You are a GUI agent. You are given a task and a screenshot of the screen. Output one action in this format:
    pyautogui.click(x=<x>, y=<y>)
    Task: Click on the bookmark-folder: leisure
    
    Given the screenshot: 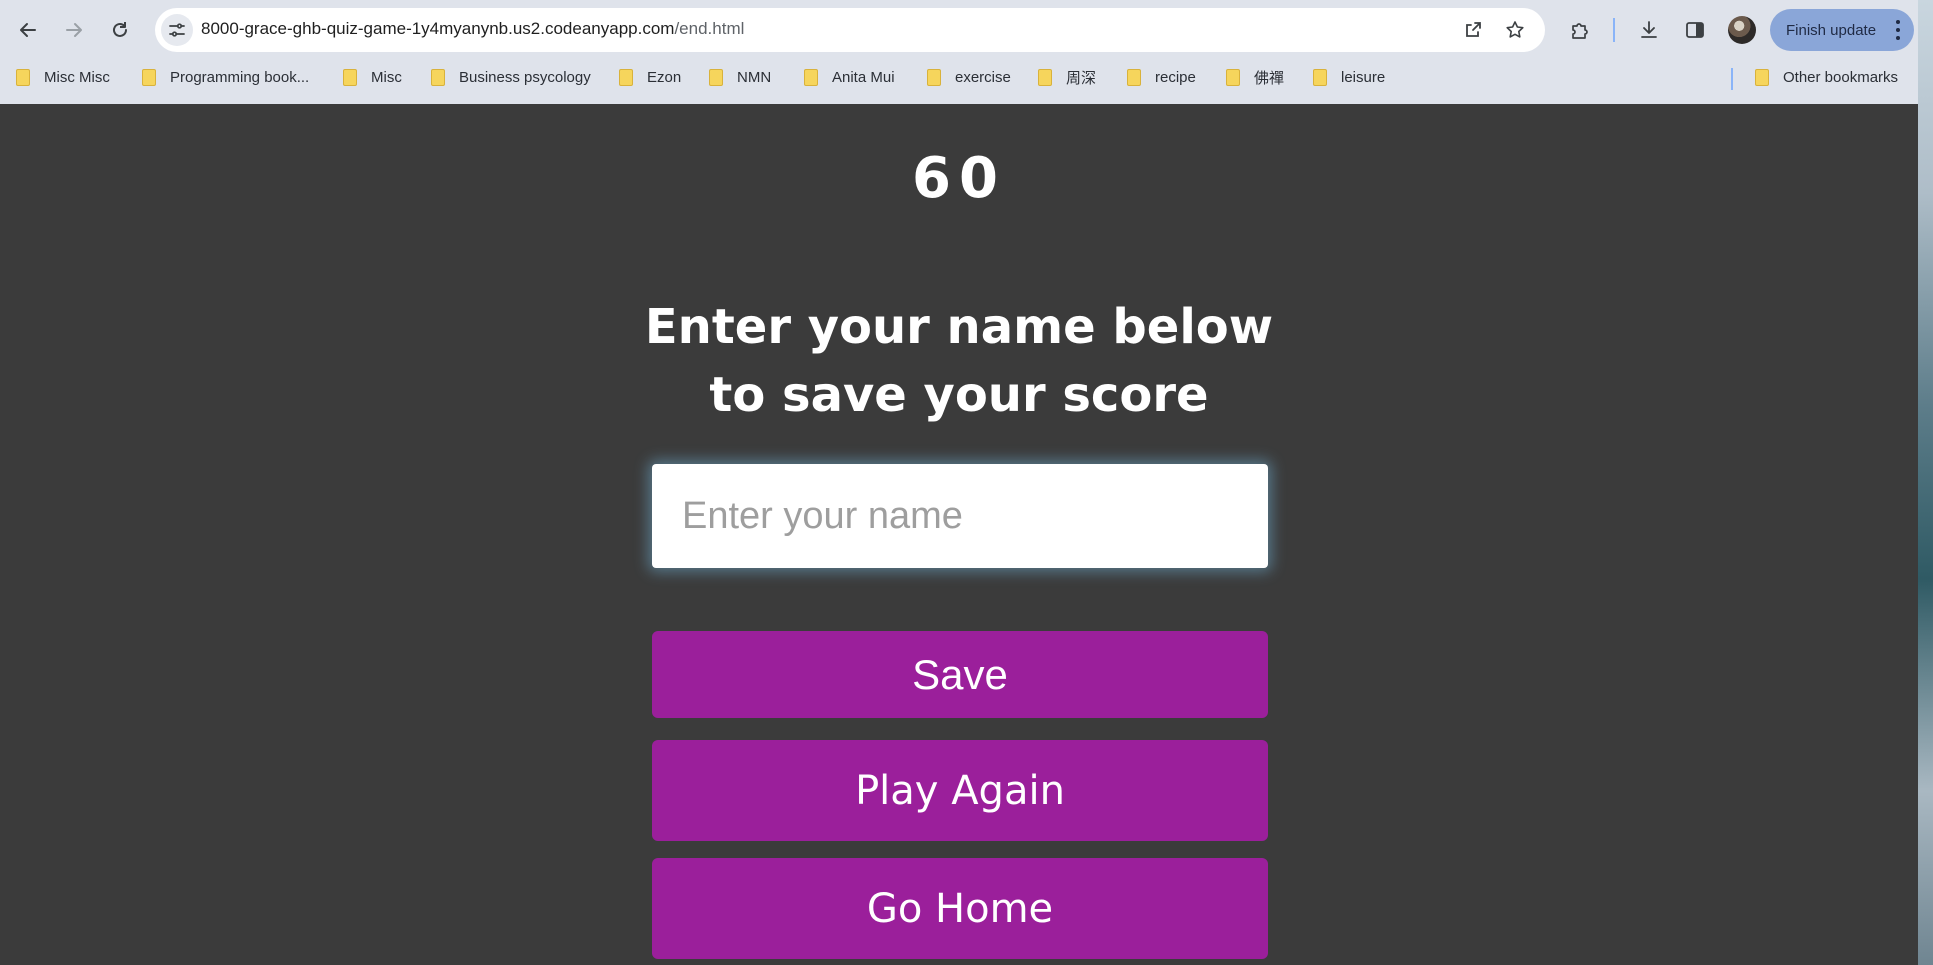 What is the action you would take?
    pyautogui.click(x=1349, y=77)
    